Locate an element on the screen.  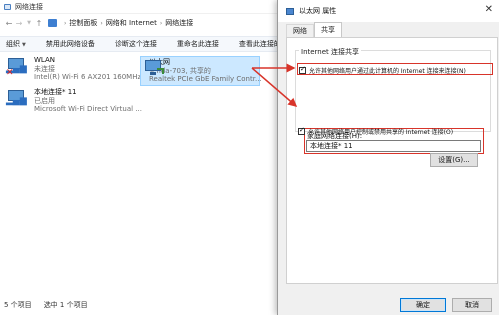
dialog-titlebar: 以太网 属性 is located at coordinates (388, 11).